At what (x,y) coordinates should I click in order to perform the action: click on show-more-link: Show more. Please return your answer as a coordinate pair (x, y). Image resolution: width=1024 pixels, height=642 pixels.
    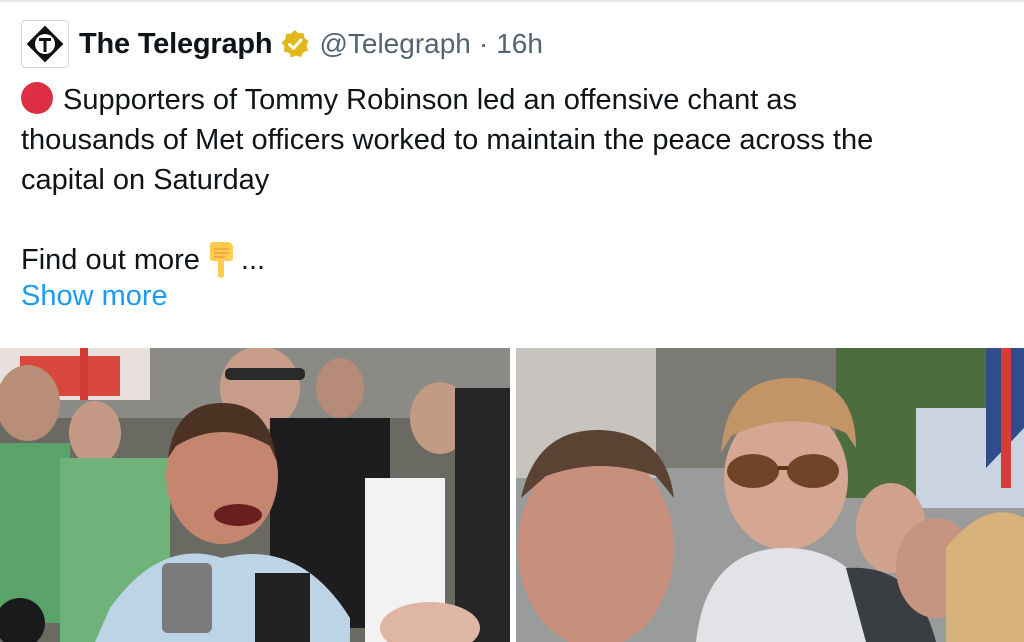
    Looking at the image, I should click on (94, 296).